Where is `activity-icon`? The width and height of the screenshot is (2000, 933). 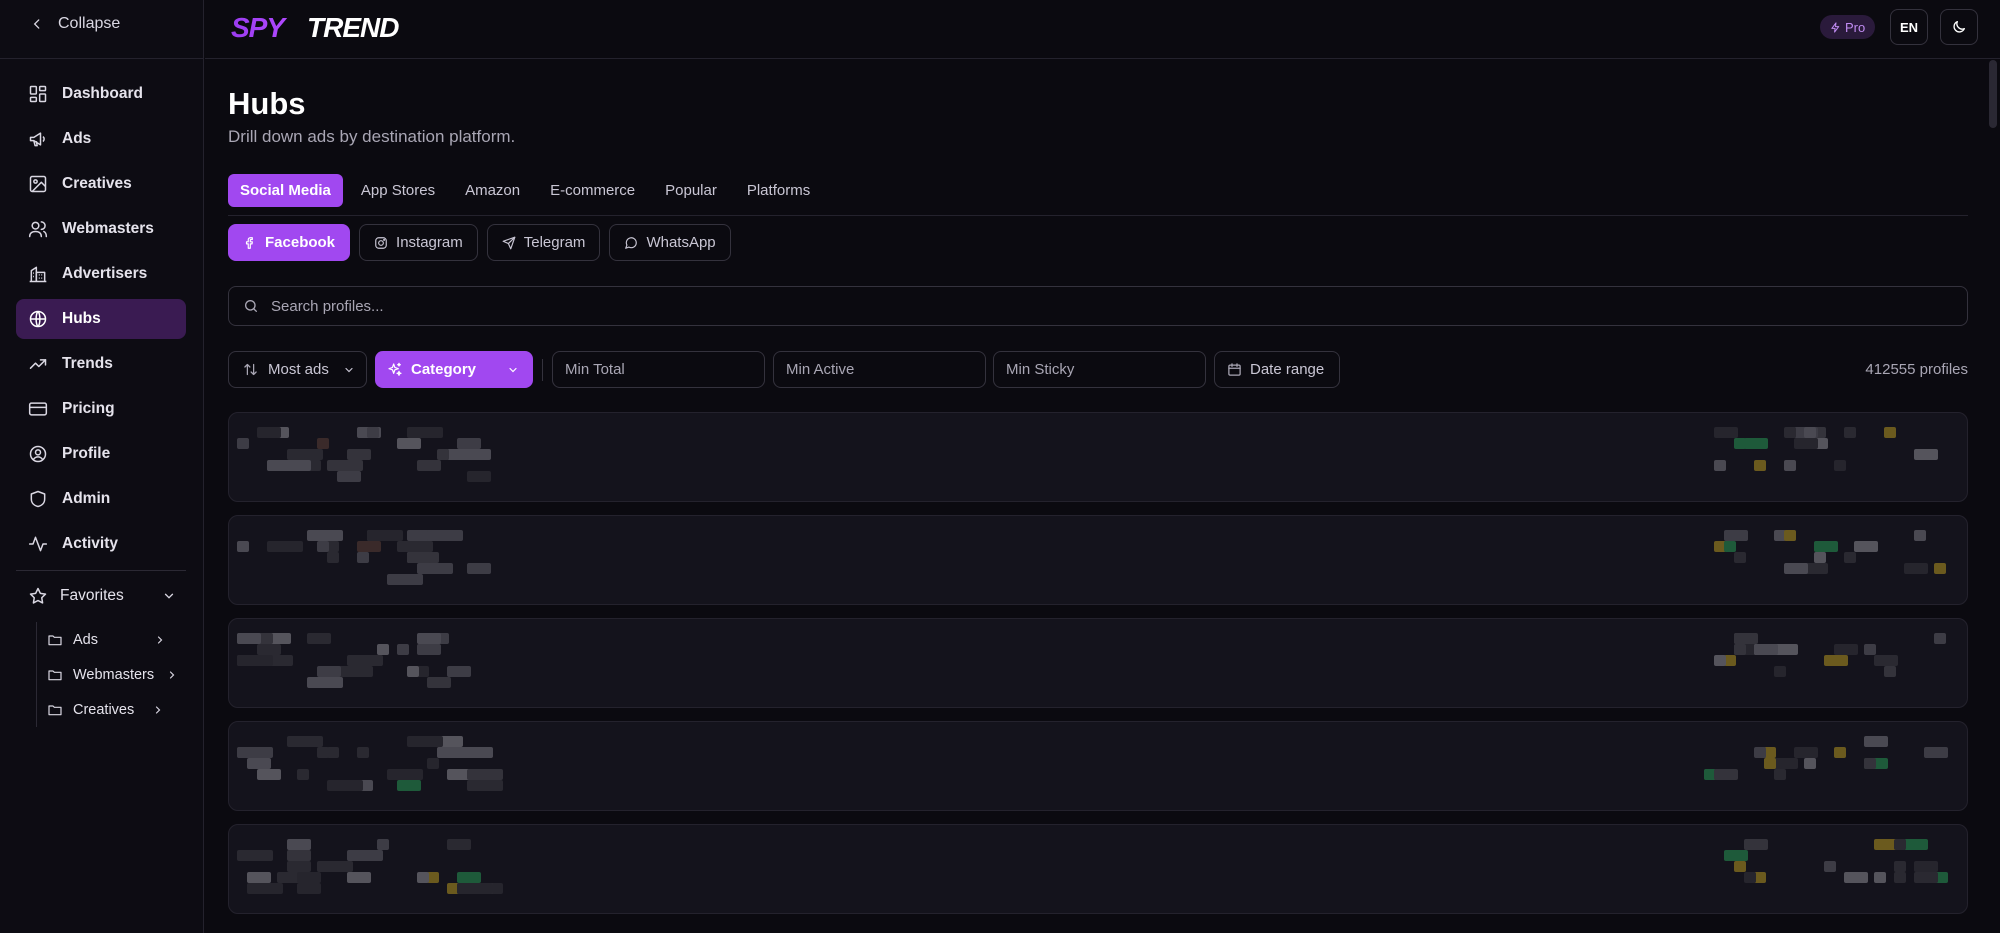
activity-icon is located at coordinates (38, 544).